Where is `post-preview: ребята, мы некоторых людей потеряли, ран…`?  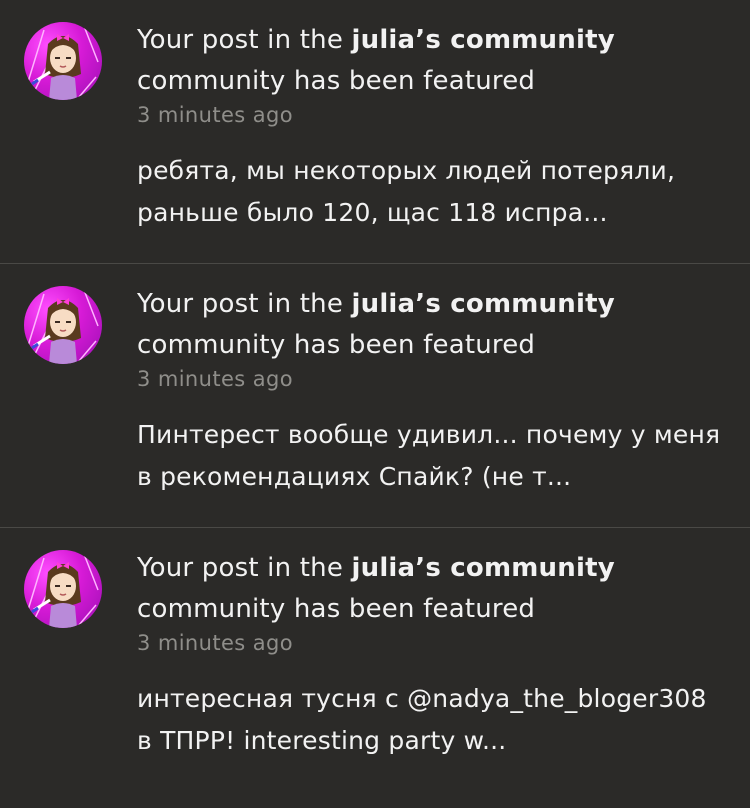 post-preview: ребята, мы некоторых людей потеряли, ран… is located at coordinates (432, 192).